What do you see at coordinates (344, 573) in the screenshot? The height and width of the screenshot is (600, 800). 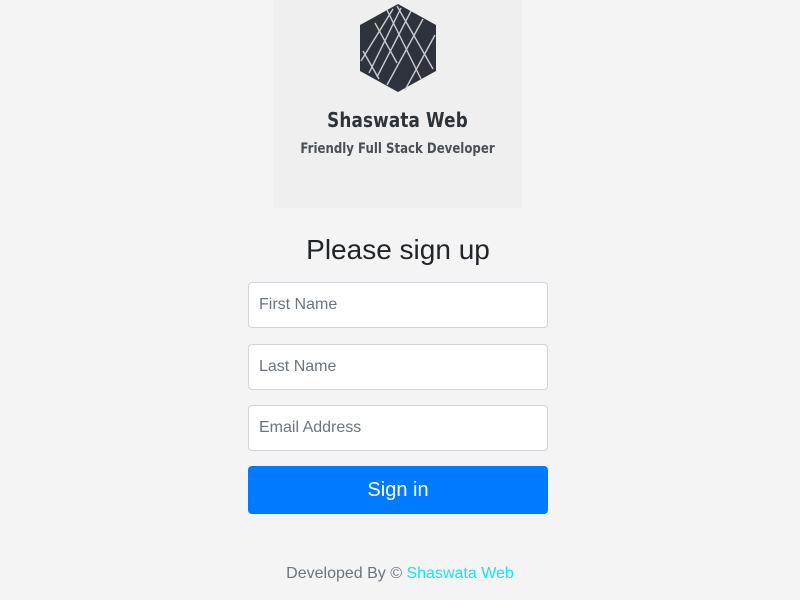 I see `footer-credit-text: Developed By ©` at bounding box center [344, 573].